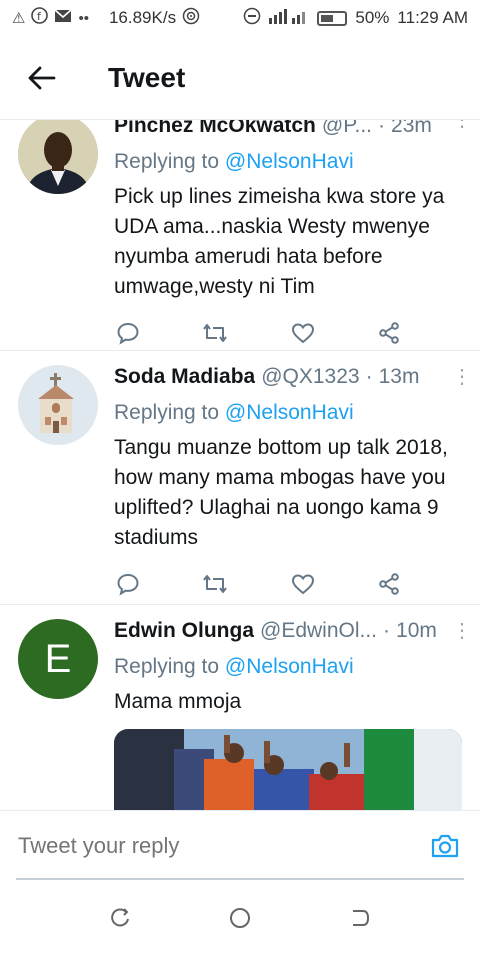  Describe the element at coordinates (432, 17) in the screenshot. I see `clock: 11:29 AM` at that location.